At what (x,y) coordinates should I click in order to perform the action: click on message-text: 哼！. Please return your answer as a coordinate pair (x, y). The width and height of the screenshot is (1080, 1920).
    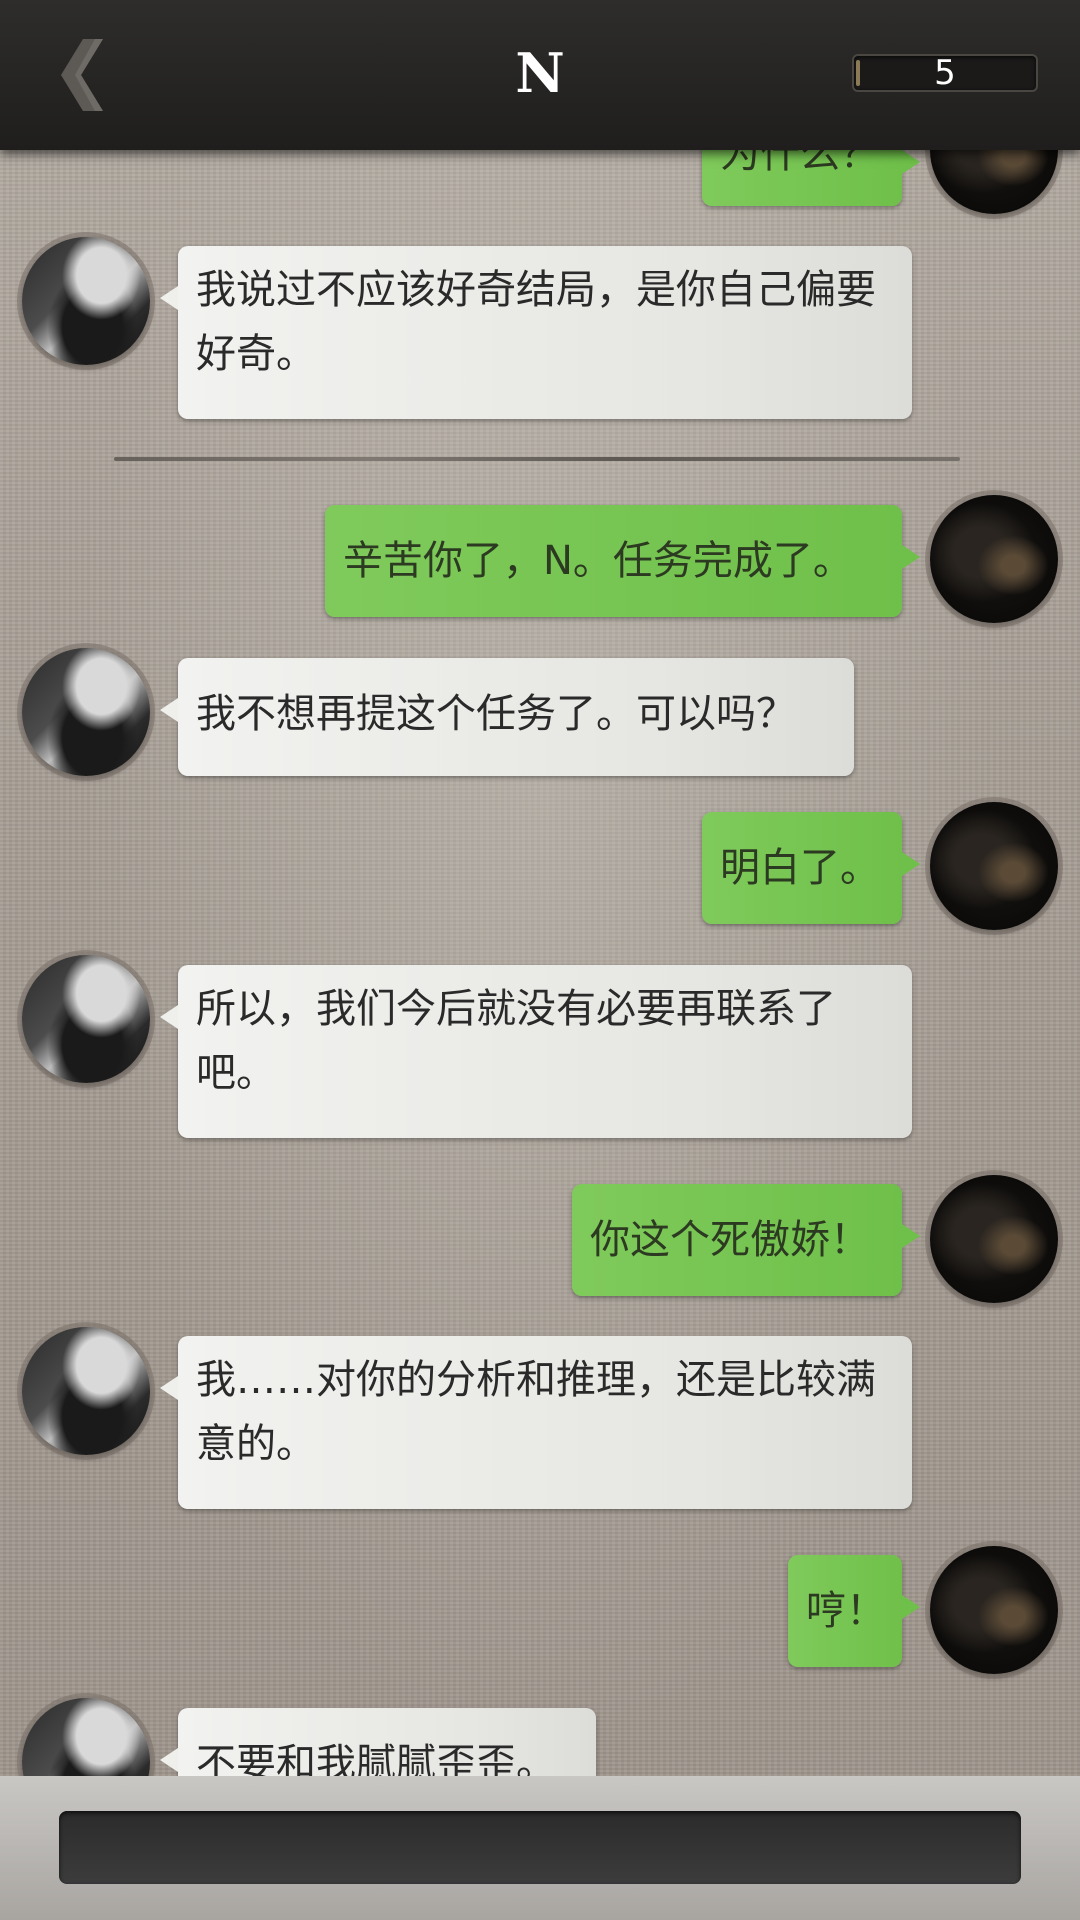
    Looking at the image, I should click on (846, 1611).